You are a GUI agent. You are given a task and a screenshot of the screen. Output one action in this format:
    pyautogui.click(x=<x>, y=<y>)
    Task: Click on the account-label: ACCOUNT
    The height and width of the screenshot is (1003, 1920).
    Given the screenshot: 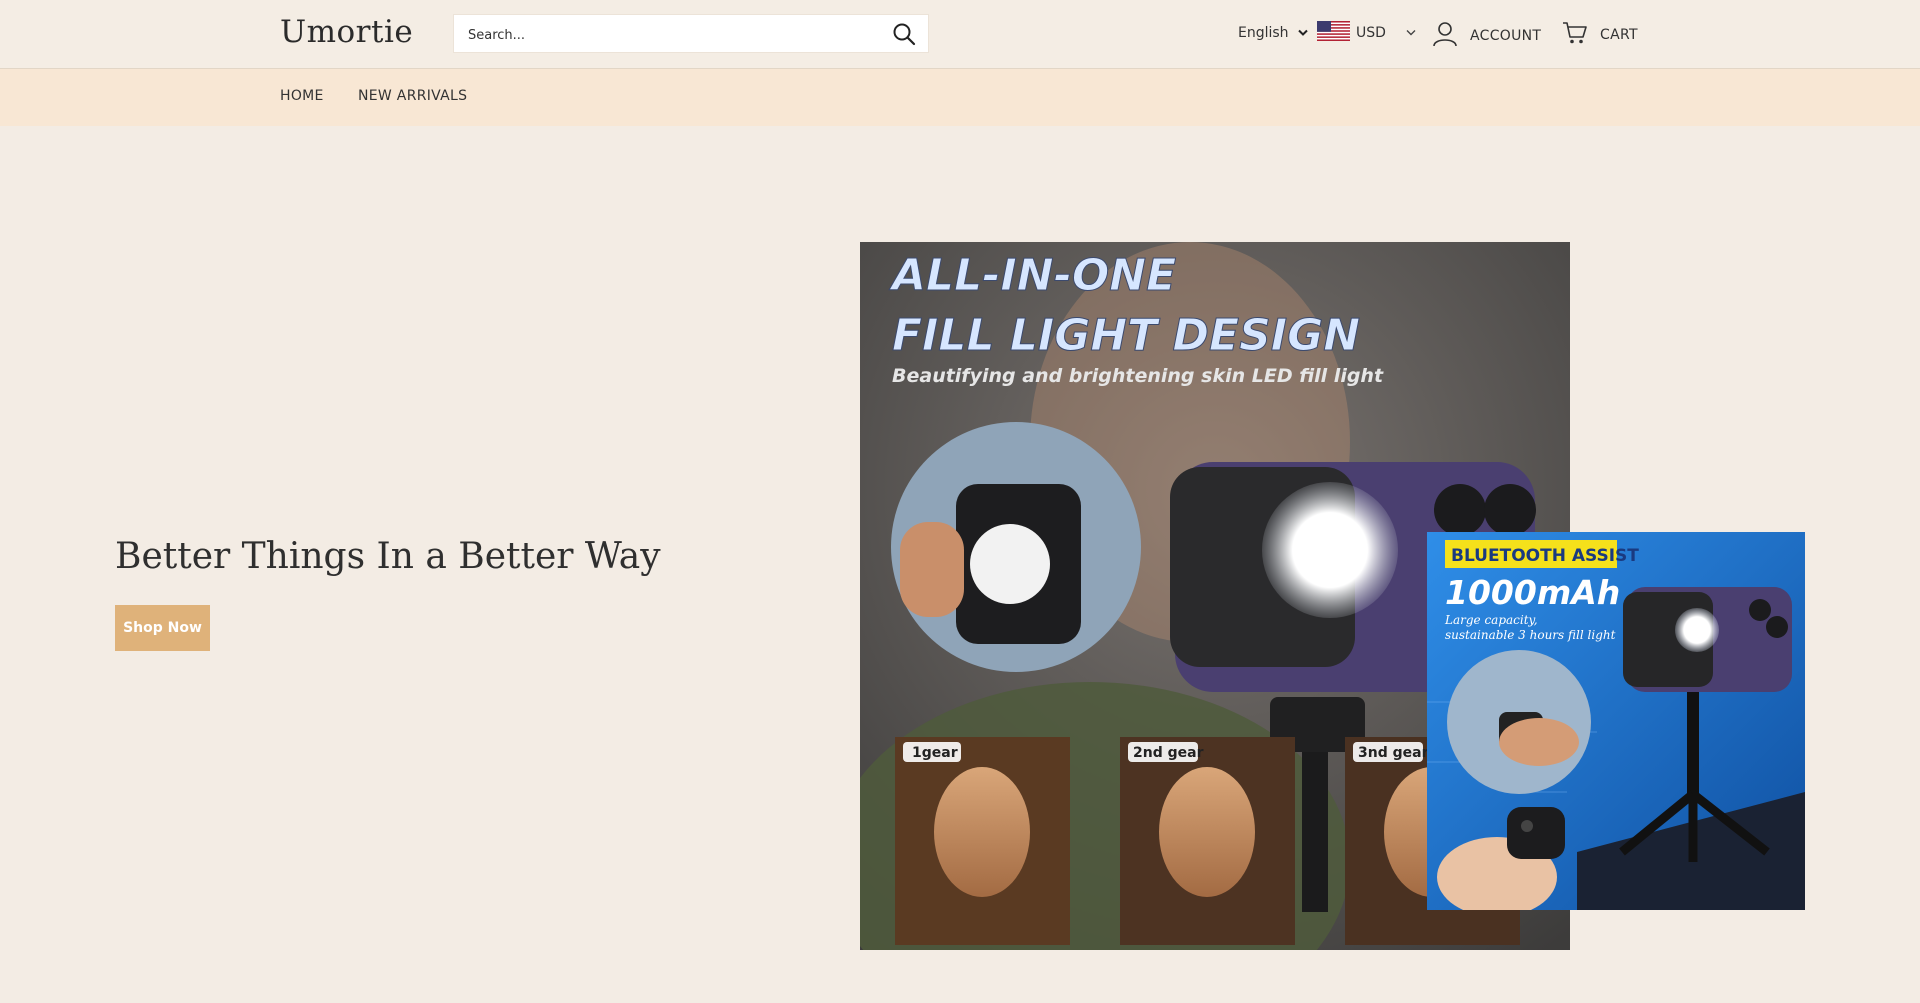 What is the action you would take?
    pyautogui.click(x=1506, y=36)
    